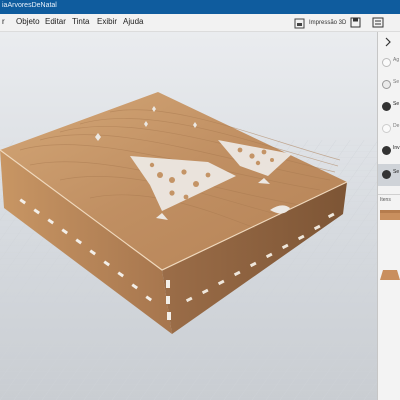 The height and width of the screenshot is (400, 400). What do you see at coordinates (29, 5) in the screenshot?
I see `window-title: iaArvoresDeNatal` at bounding box center [29, 5].